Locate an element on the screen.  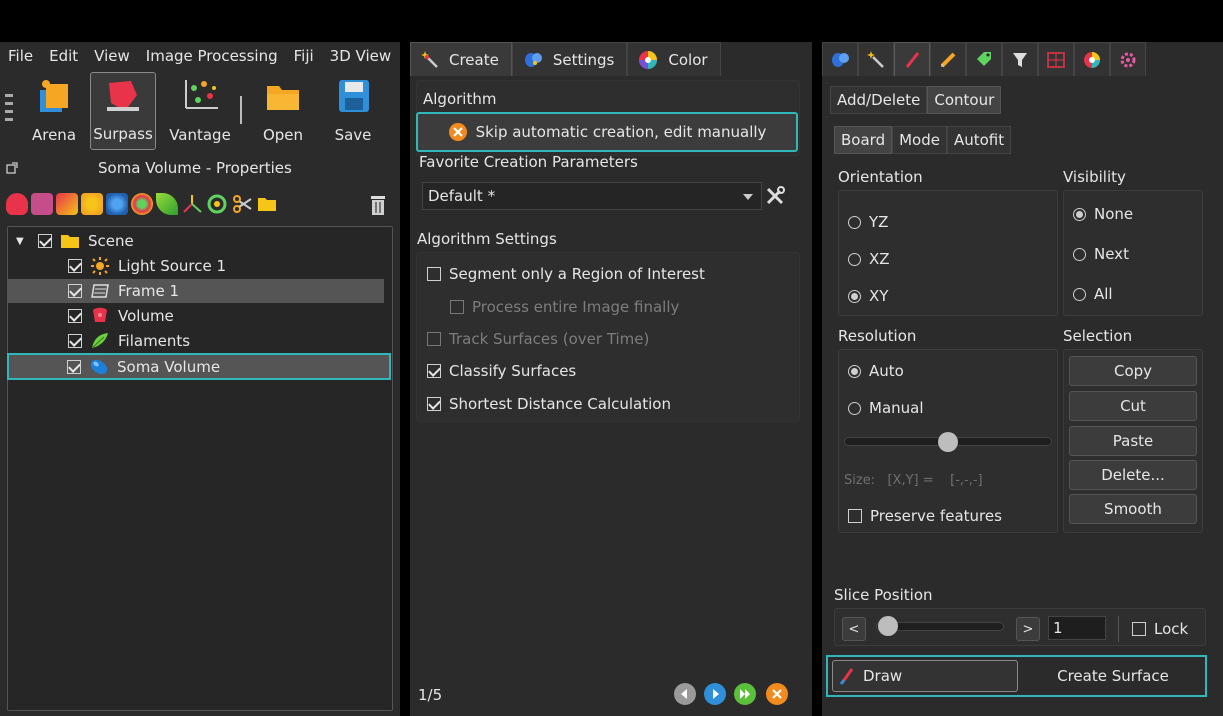
back-button is located at coordinates (685, 694).